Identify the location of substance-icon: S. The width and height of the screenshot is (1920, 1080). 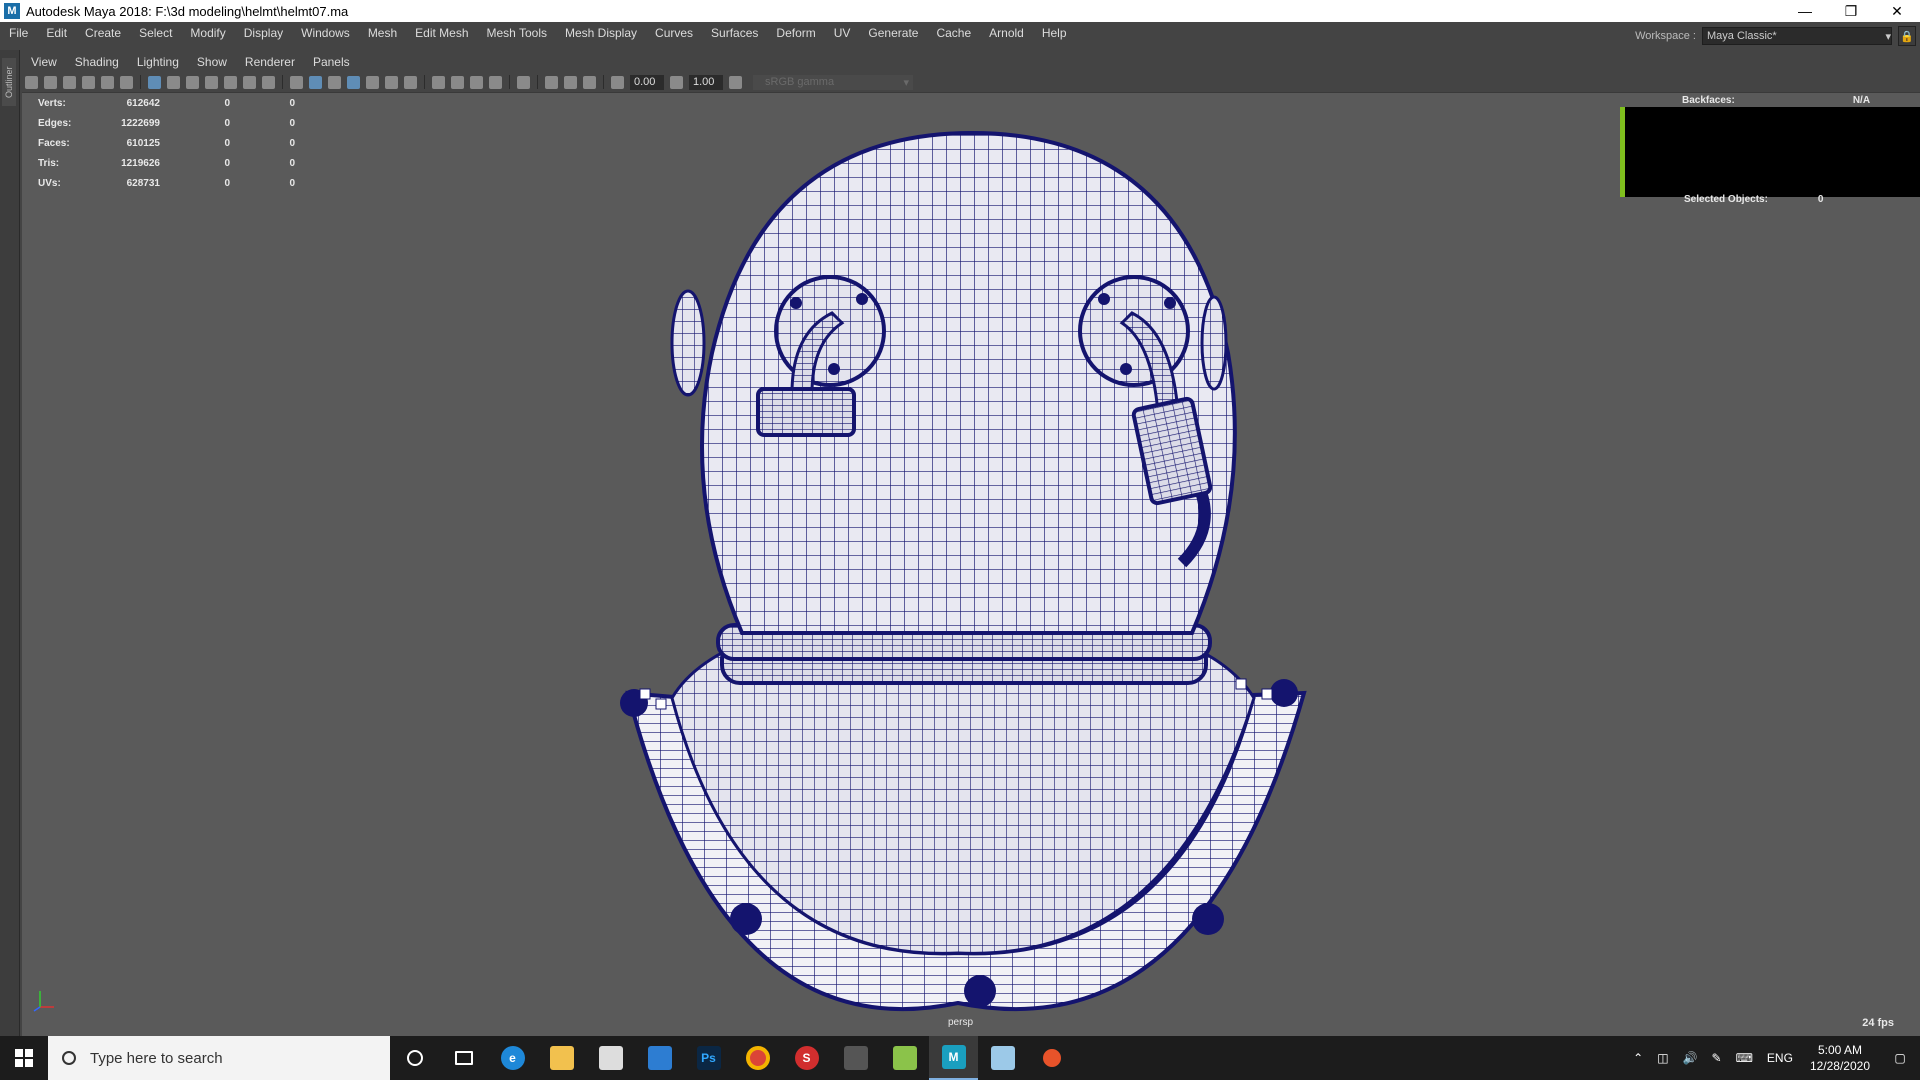
(806, 1058).